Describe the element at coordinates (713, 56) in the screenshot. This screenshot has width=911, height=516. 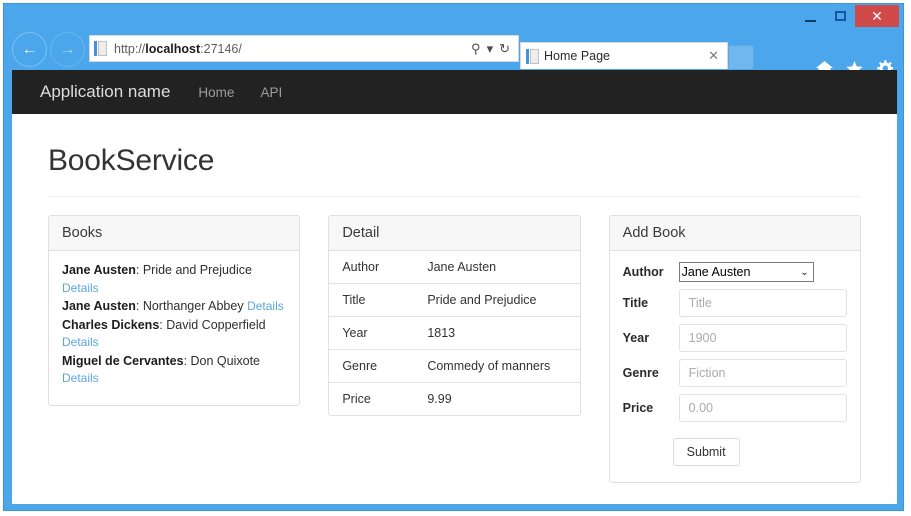
I see `tab-close-icon: ✕` at that location.